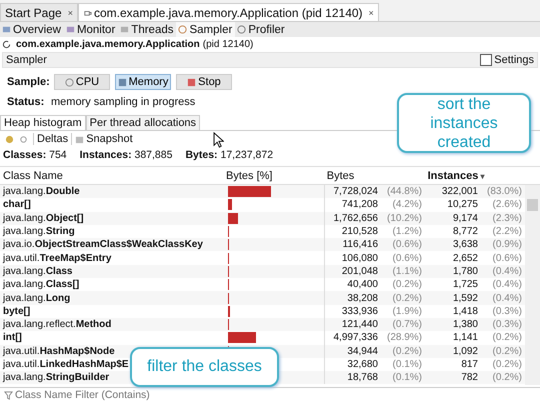 Image resolution: width=540 pixels, height=402 pixels. What do you see at coordinates (360, 244) in the screenshot?
I see `table-cell: 116,416` at bounding box center [360, 244].